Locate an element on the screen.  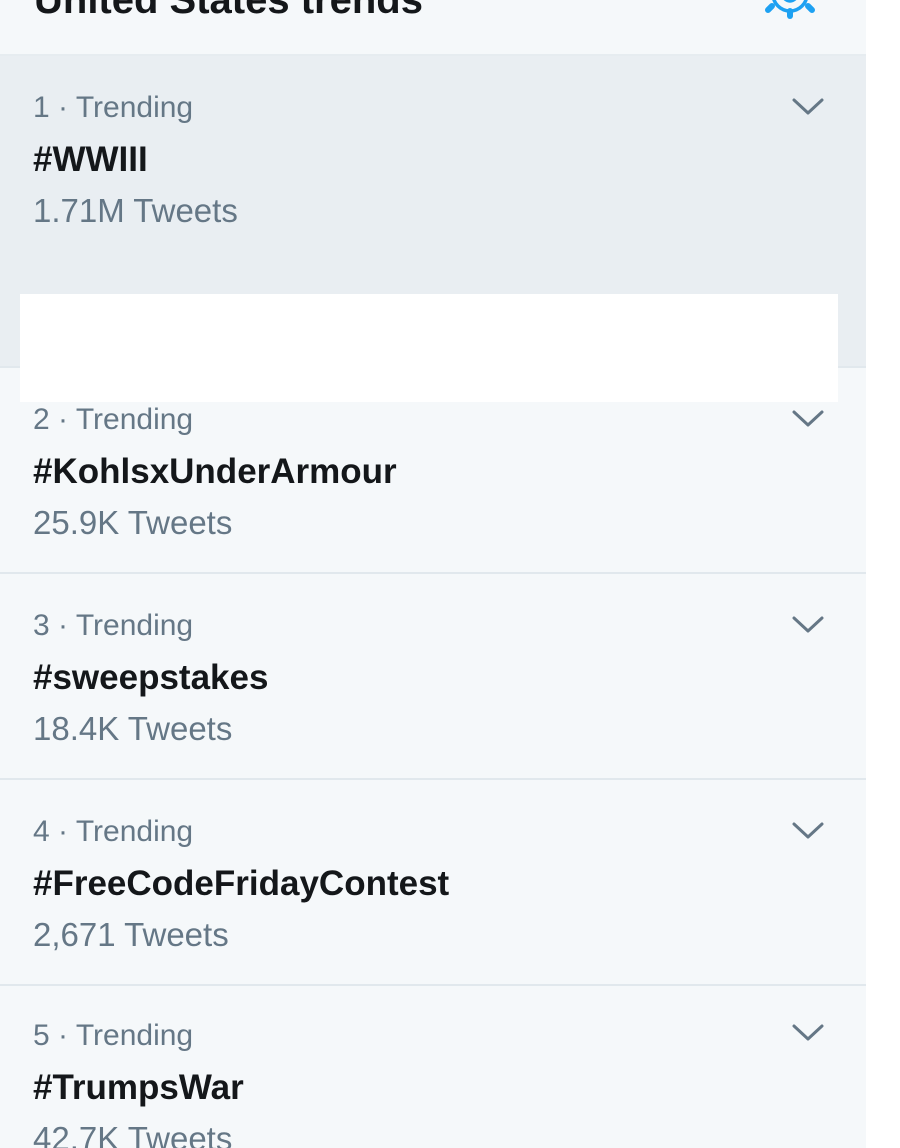
trend-name: #KohlsxUnderArmour is located at coordinates (215, 472).